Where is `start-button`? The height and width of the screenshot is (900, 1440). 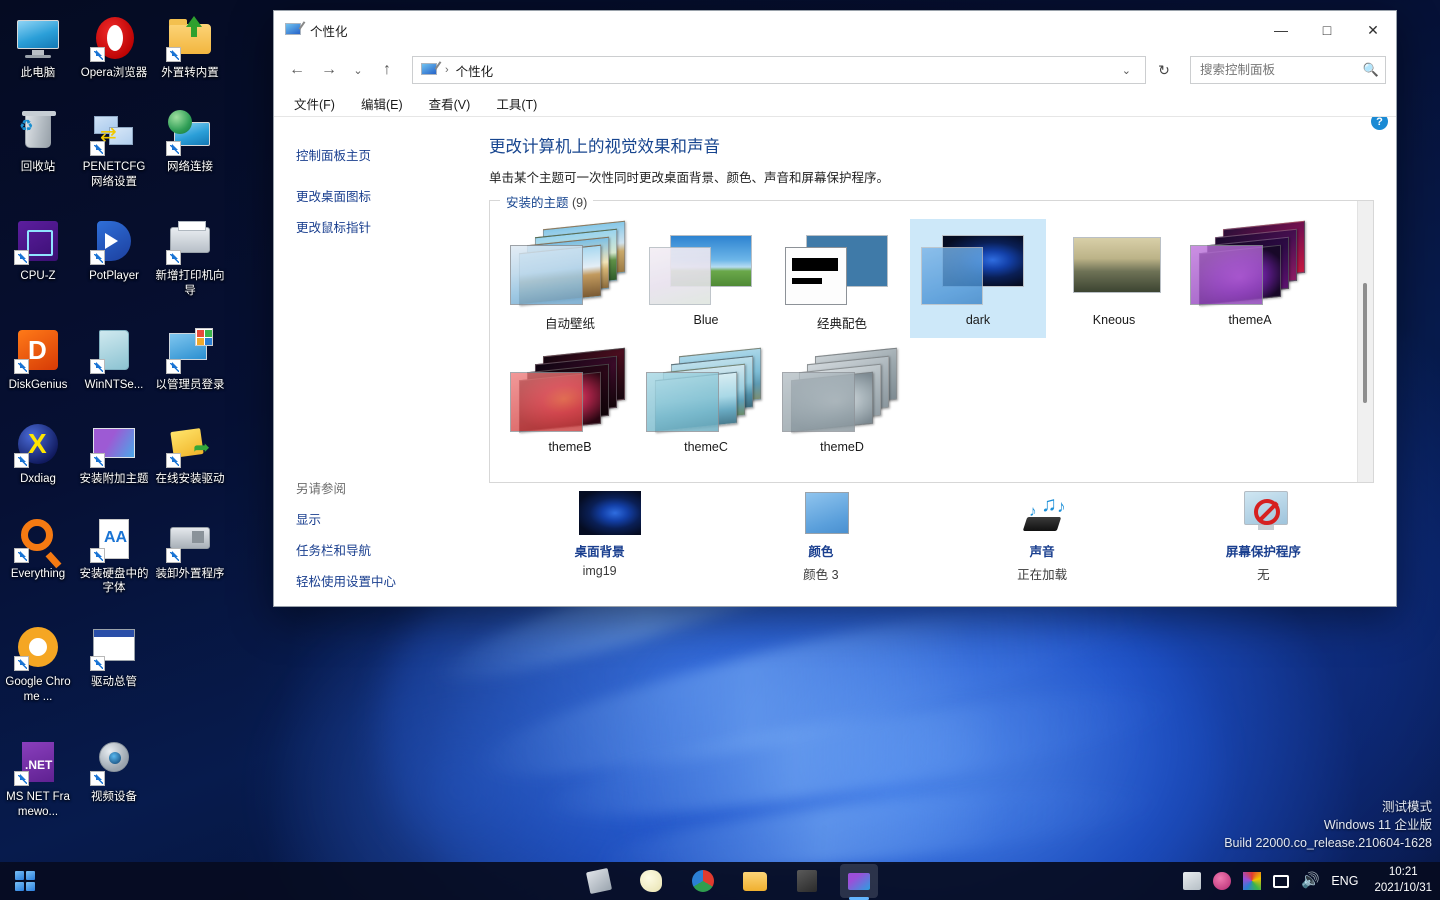 start-button is located at coordinates (25, 881).